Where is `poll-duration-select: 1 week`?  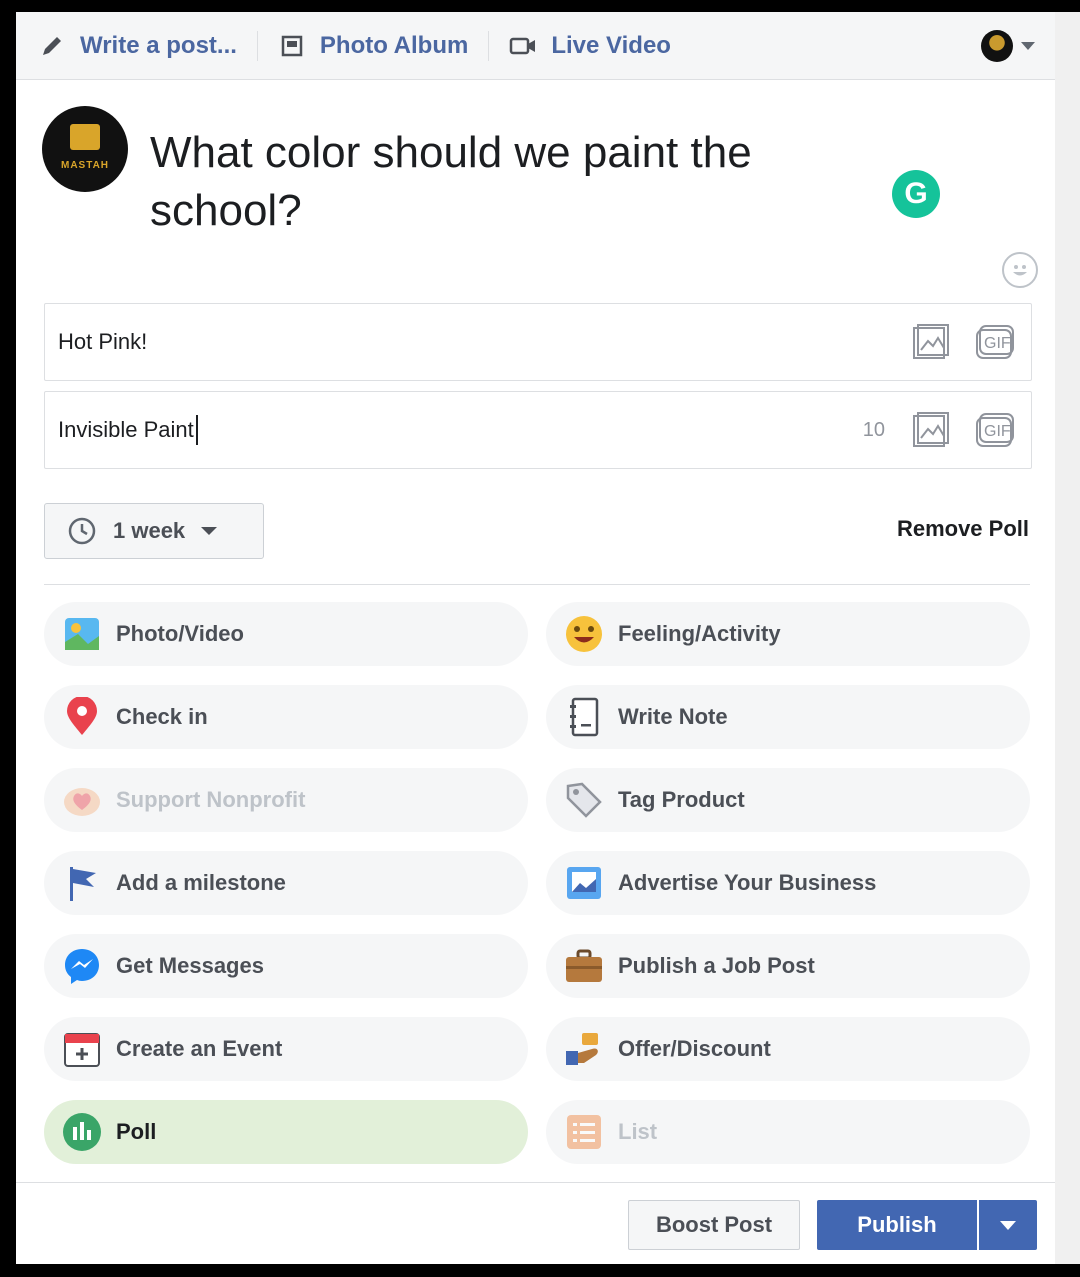
poll-duration-select: 1 week is located at coordinates (154, 531).